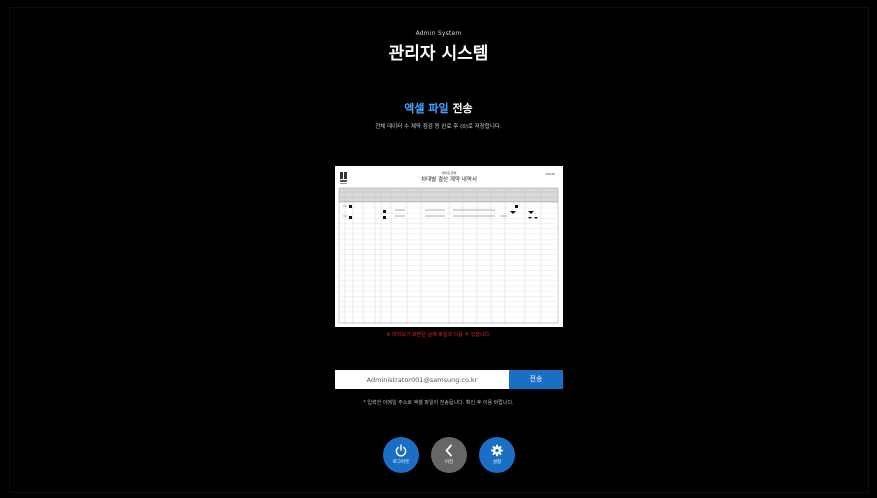  What do you see at coordinates (460, 108) in the screenshot?
I see `section-heading-rest: 전송` at bounding box center [460, 108].